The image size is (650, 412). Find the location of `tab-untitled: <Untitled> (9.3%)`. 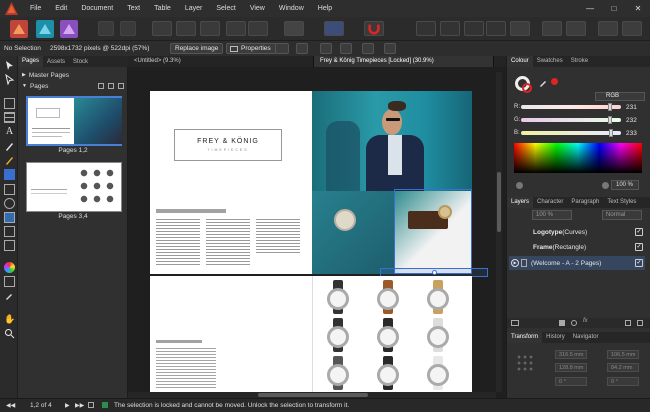

tab-untitled: <Untitled> (9.3%) is located at coordinates (221, 61).